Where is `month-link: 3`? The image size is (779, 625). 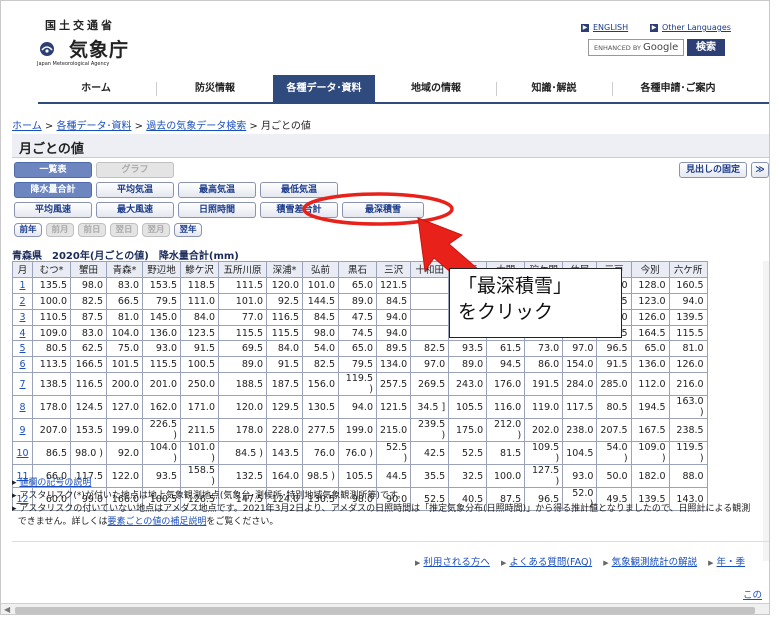
month-link: 3 is located at coordinates (22, 317).